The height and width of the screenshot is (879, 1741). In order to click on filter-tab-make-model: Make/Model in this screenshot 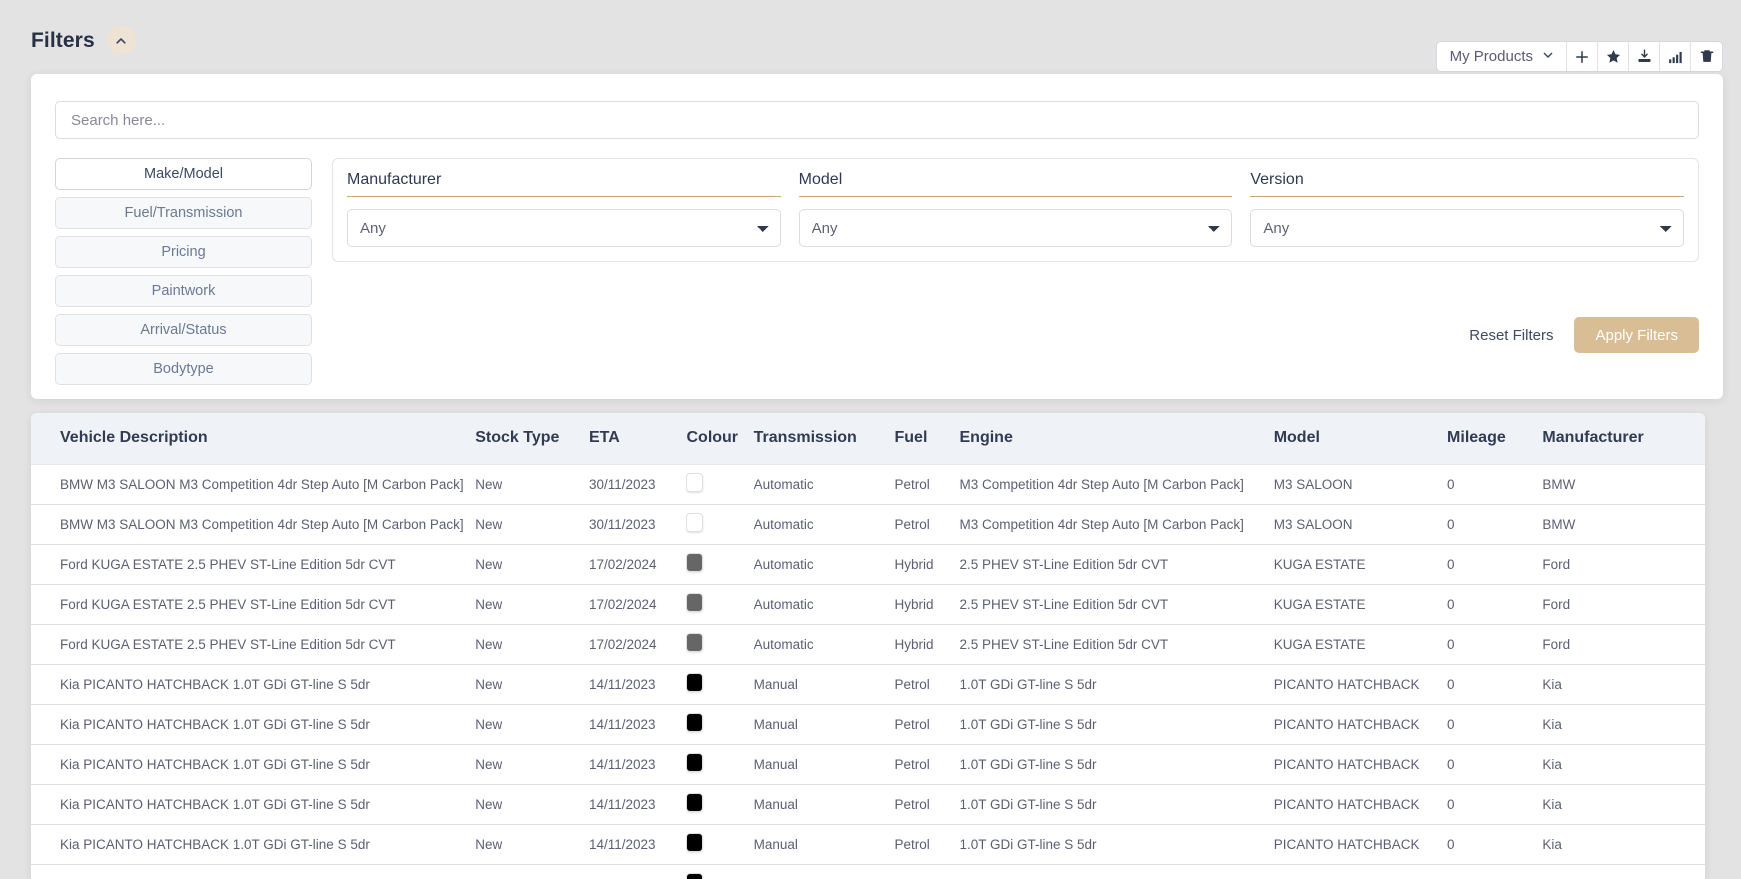, I will do `click(183, 174)`.